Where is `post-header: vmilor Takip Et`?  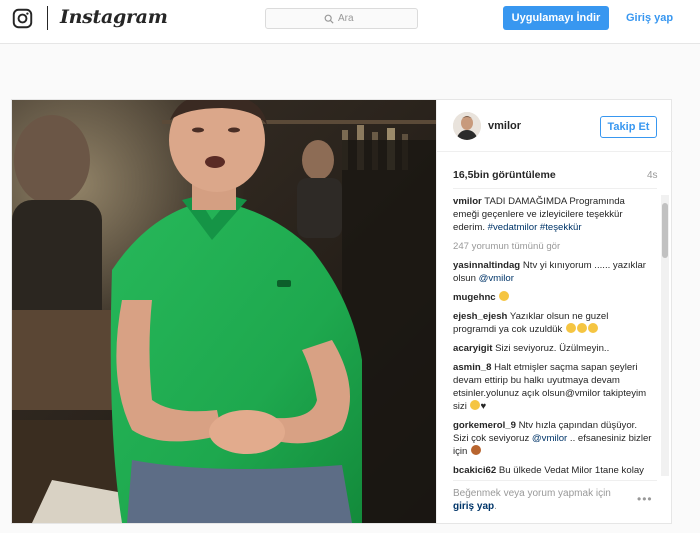 post-header: vmilor Takip Et is located at coordinates (555, 126).